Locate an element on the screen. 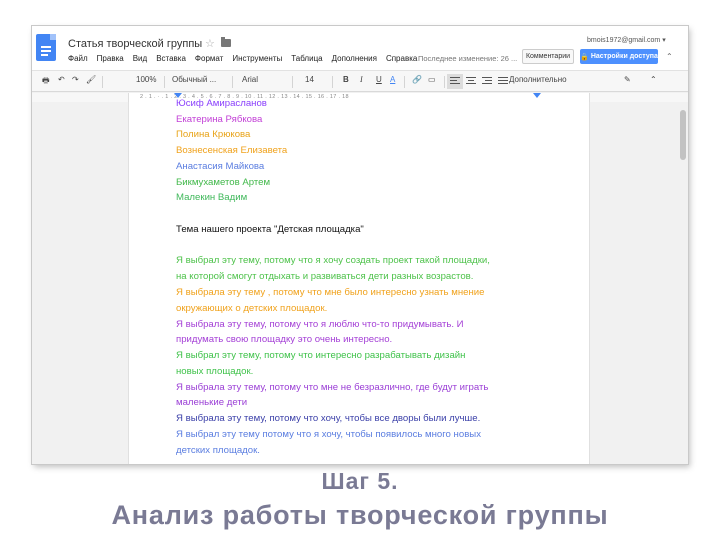 The height and width of the screenshot is (540, 720). collapse-icon: ⌃ is located at coordinates (653, 79).